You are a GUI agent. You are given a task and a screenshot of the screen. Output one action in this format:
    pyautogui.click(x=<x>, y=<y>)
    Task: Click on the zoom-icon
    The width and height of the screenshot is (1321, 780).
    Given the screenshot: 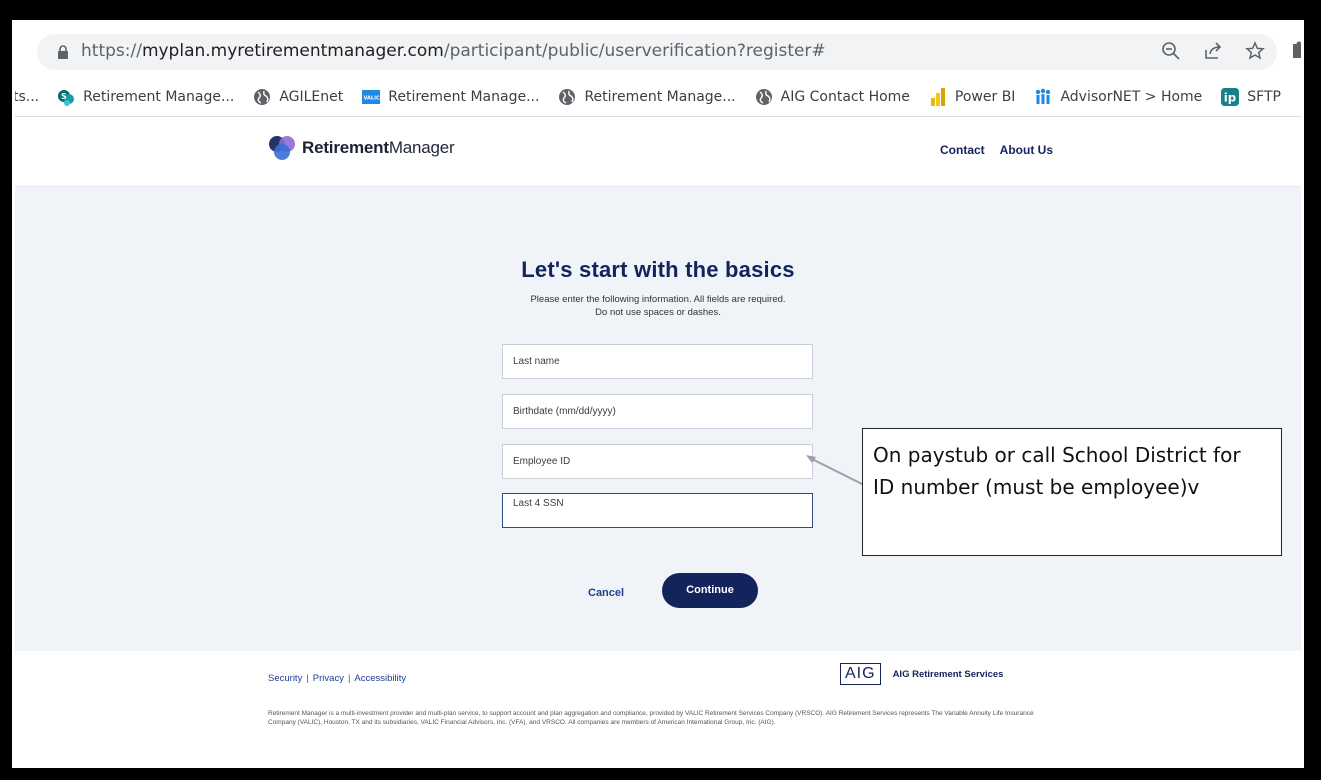 What is the action you would take?
    pyautogui.click(x=1171, y=51)
    